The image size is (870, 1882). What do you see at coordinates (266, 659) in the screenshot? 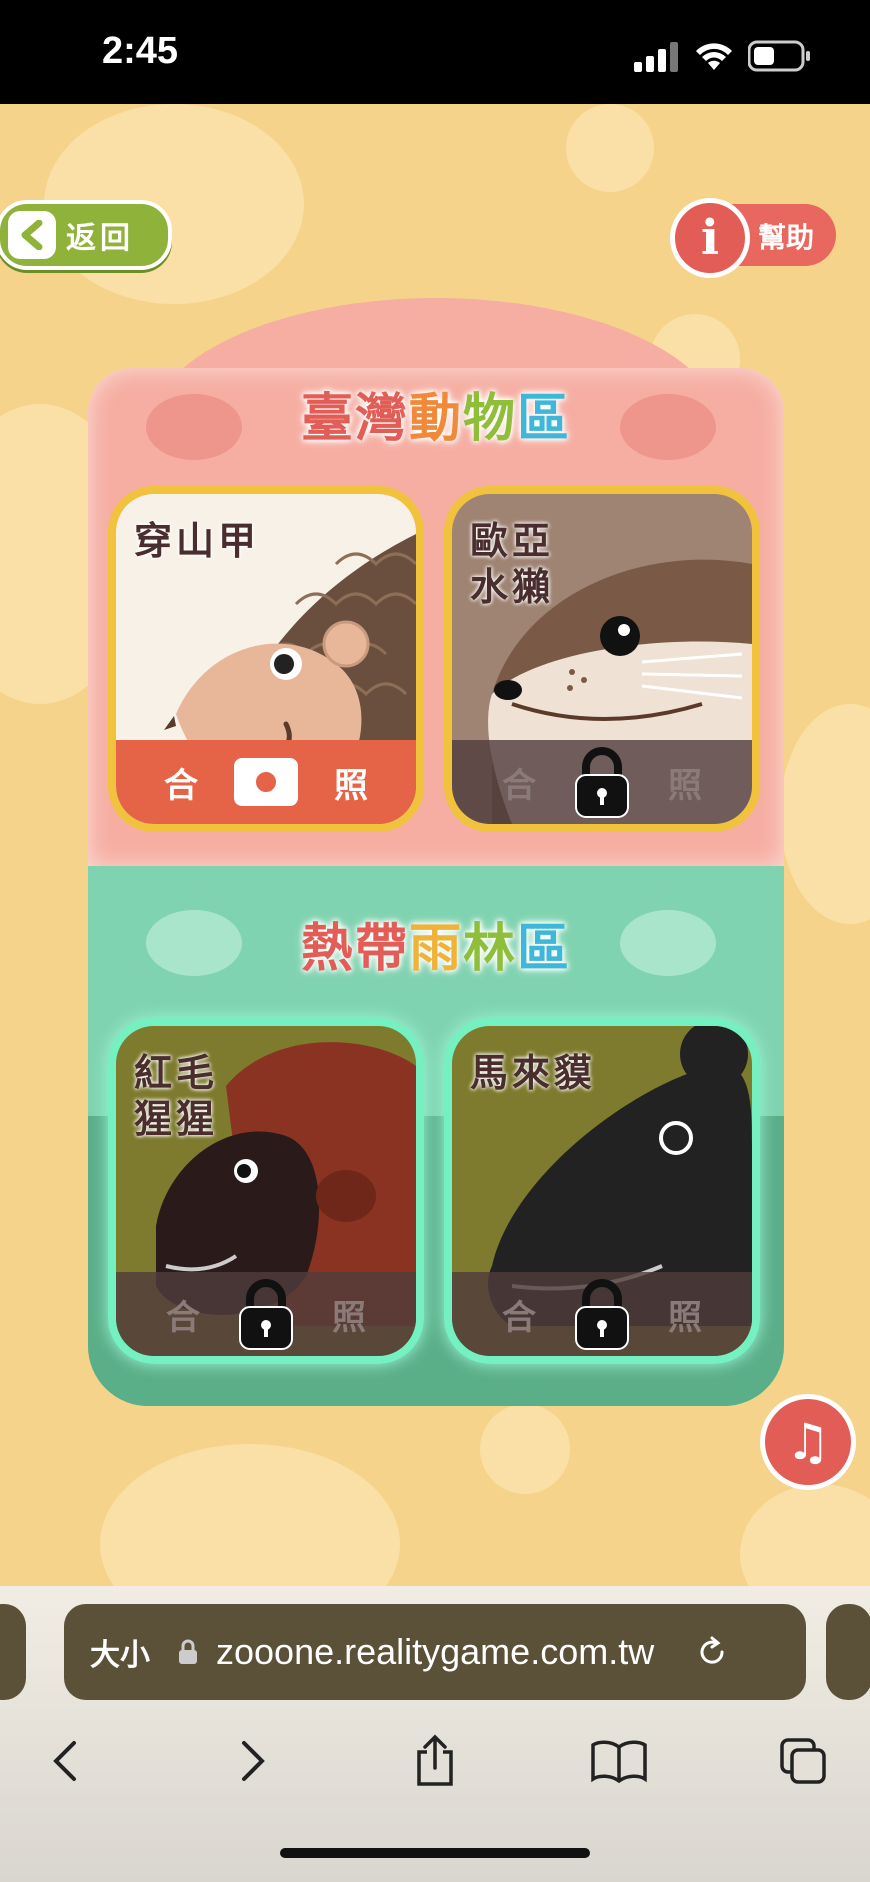
I see `animal-card-pangolin: 穿山甲 合 照` at bounding box center [266, 659].